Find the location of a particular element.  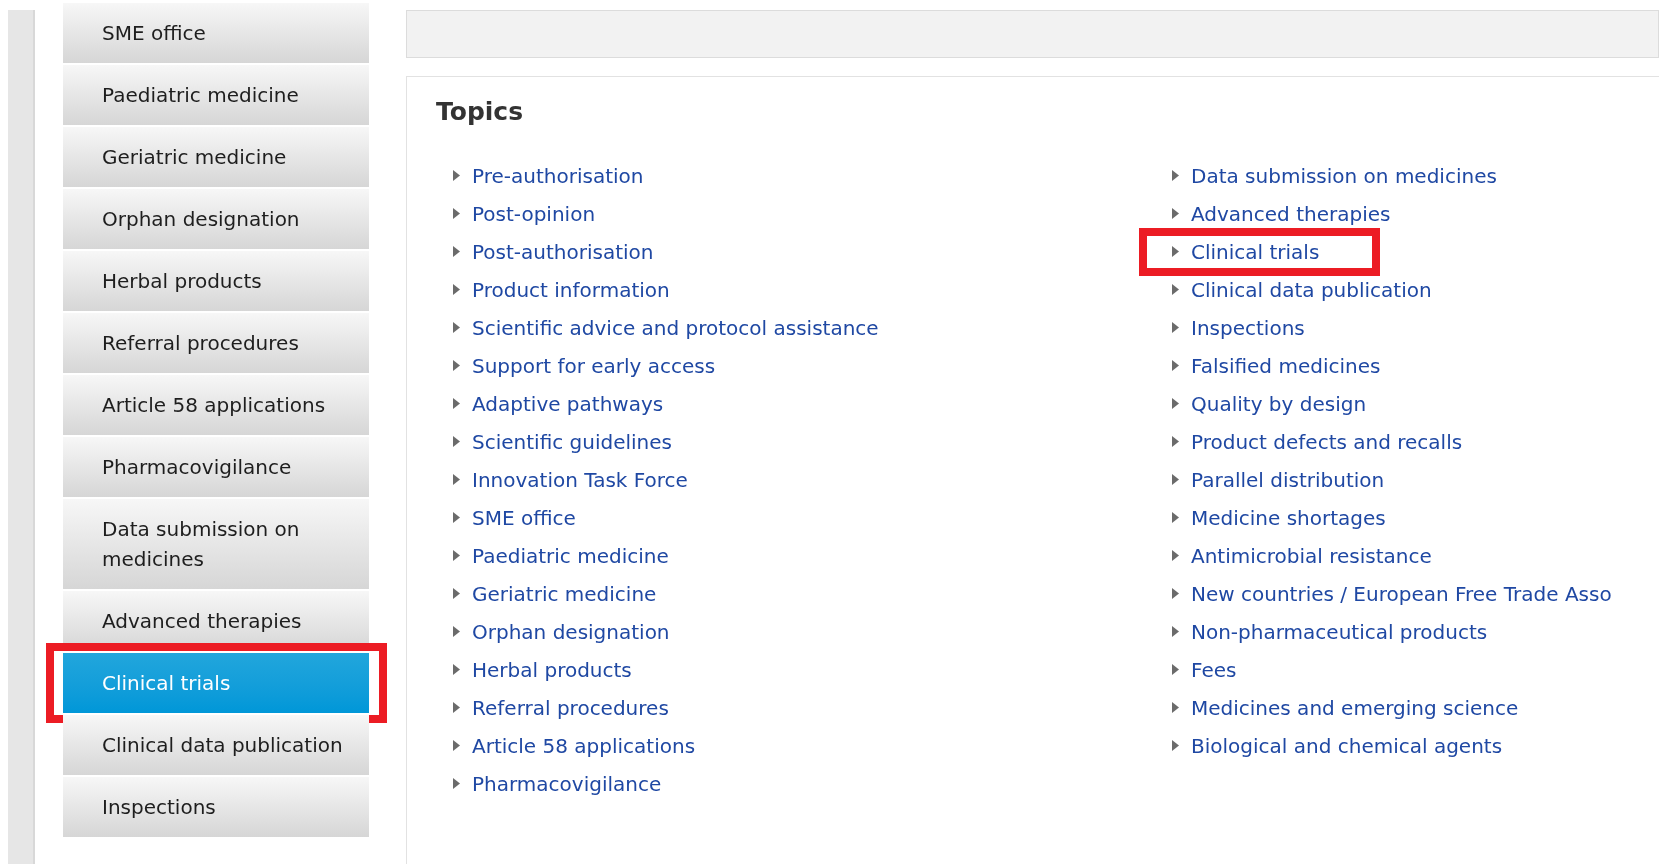

topic-link: Medicines and emerging science is located at coordinates (1355, 707).